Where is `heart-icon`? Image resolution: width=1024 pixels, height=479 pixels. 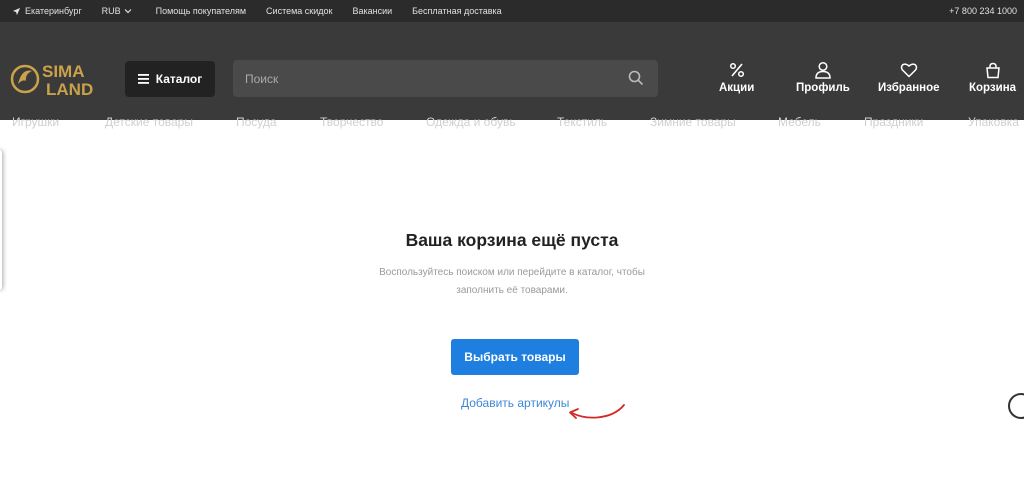 heart-icon is located at coordinates (909, 70).